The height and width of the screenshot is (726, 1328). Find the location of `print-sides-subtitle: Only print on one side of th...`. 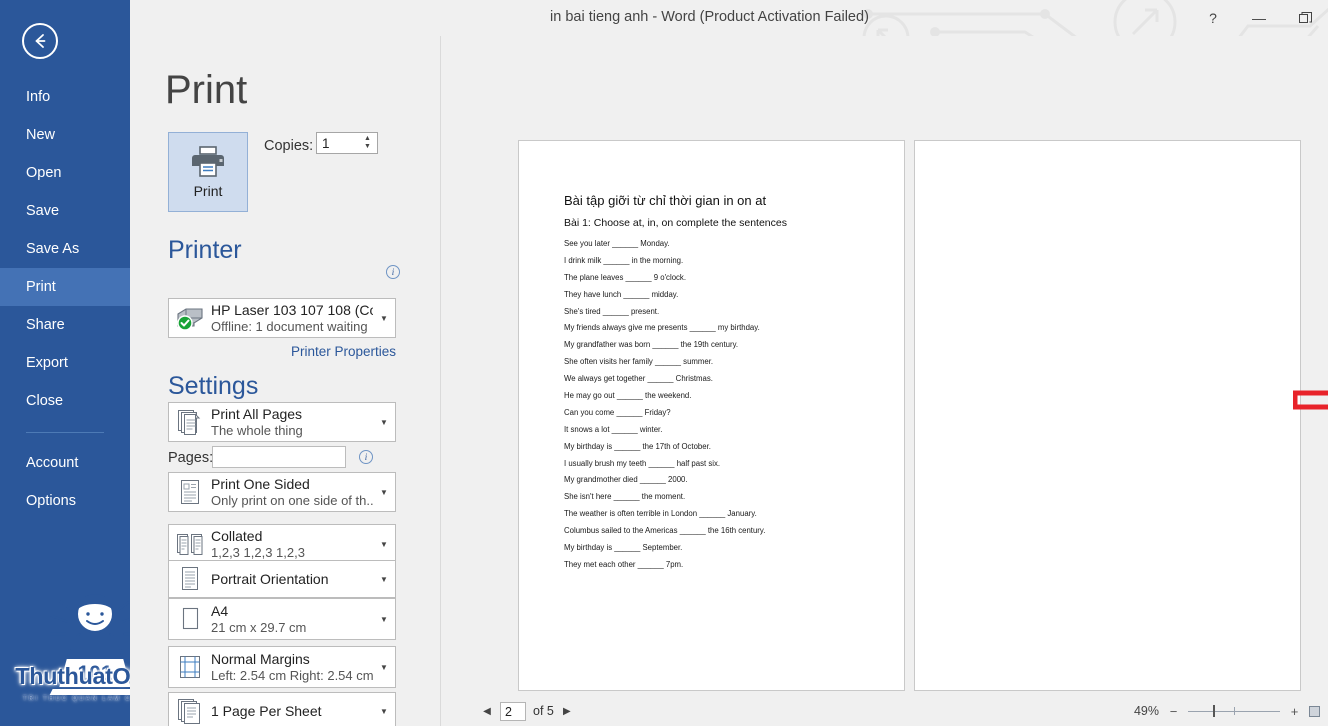

print-sides-subtitle: Only print on one side of th... is located at coordinates (292, 500).